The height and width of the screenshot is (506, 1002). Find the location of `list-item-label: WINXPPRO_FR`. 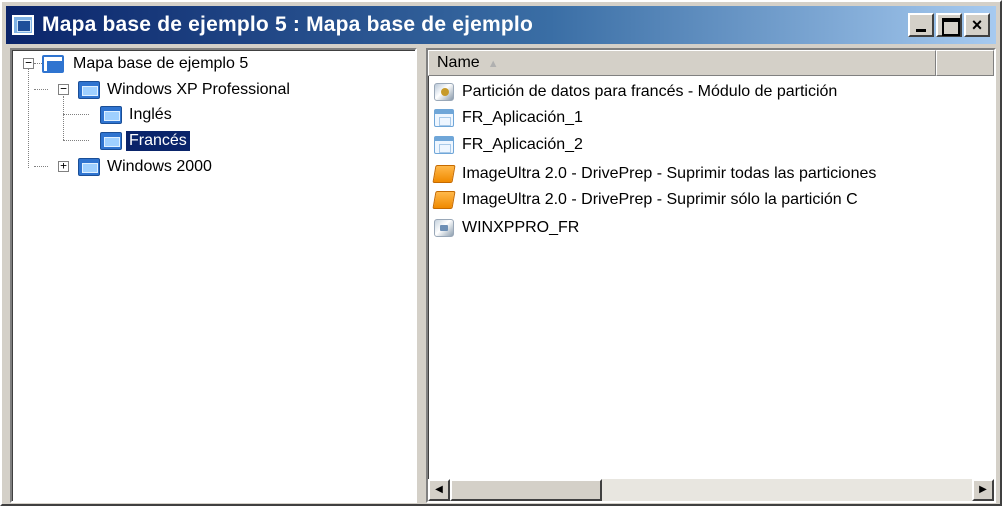

list-item-label: WINXPPRO_FR is located at coordinates (521, 227).